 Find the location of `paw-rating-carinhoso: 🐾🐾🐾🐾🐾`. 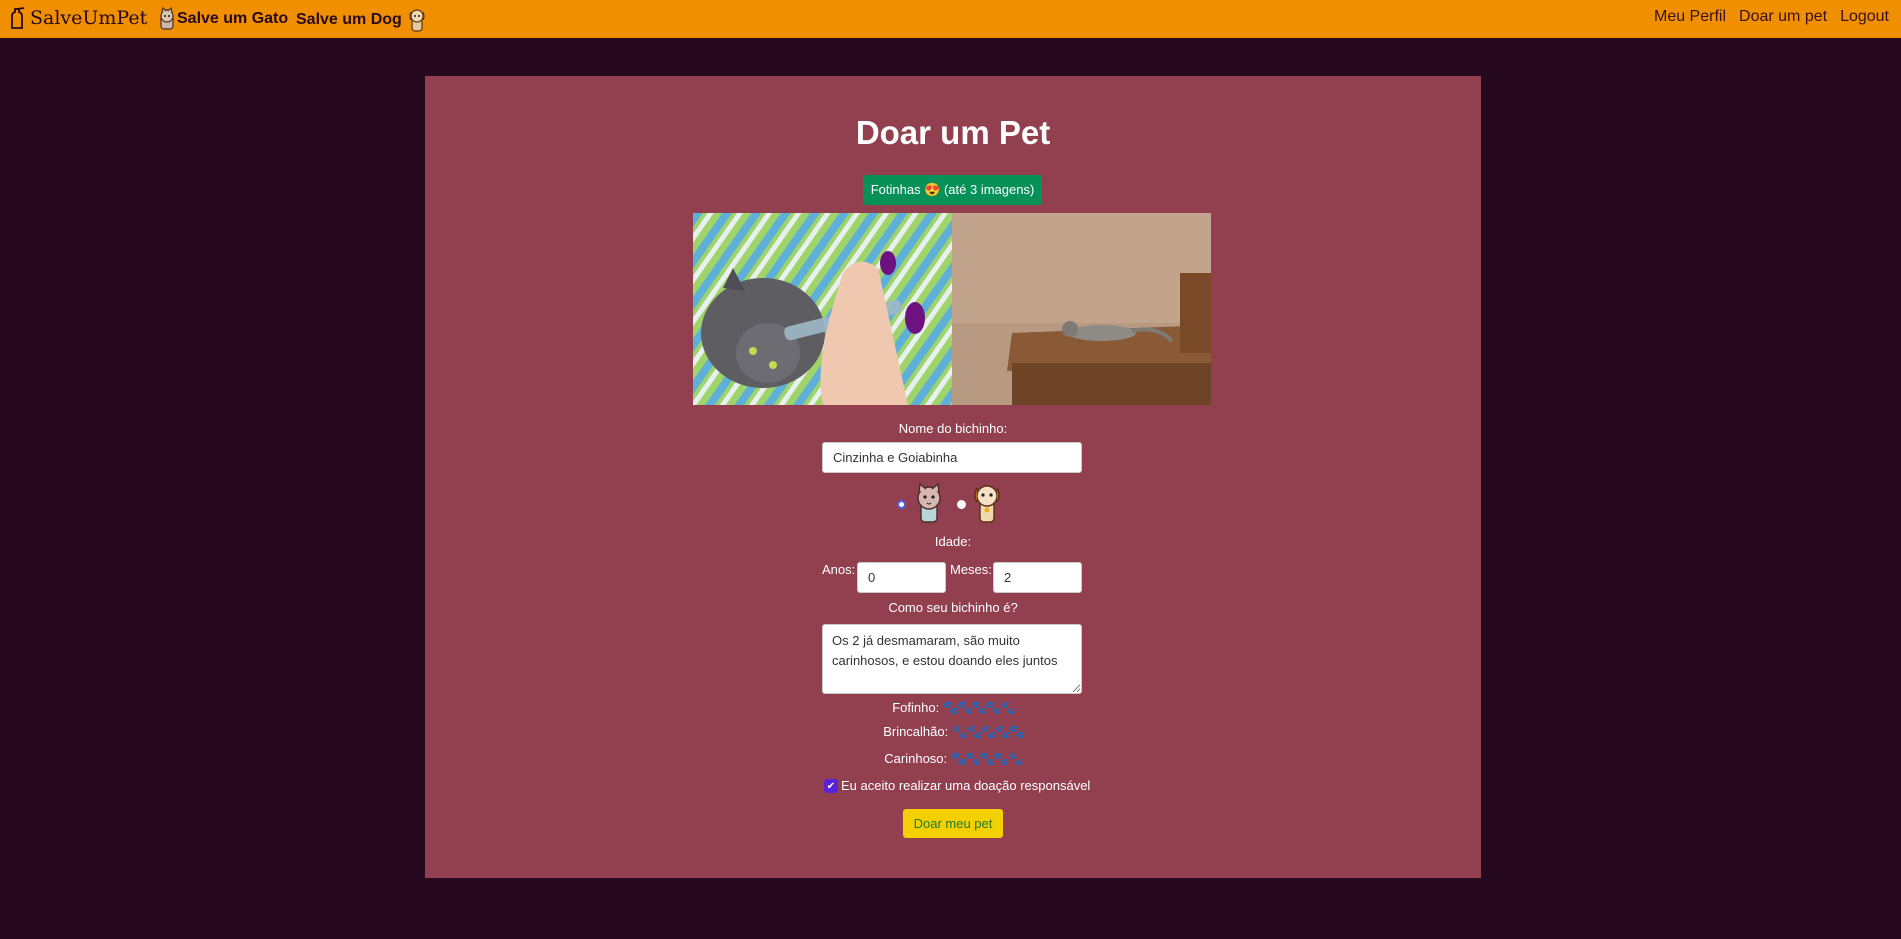

paw-rating-carinhoso: 🐾🐾🐾🐾🐾 is located at coordinates (987, 758).